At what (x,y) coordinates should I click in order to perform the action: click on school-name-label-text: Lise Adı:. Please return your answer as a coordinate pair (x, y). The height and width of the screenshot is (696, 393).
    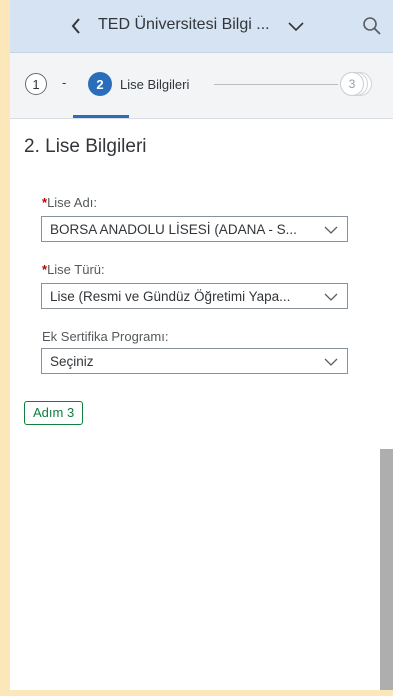
    Looking at the image, I should click on (72, 202).